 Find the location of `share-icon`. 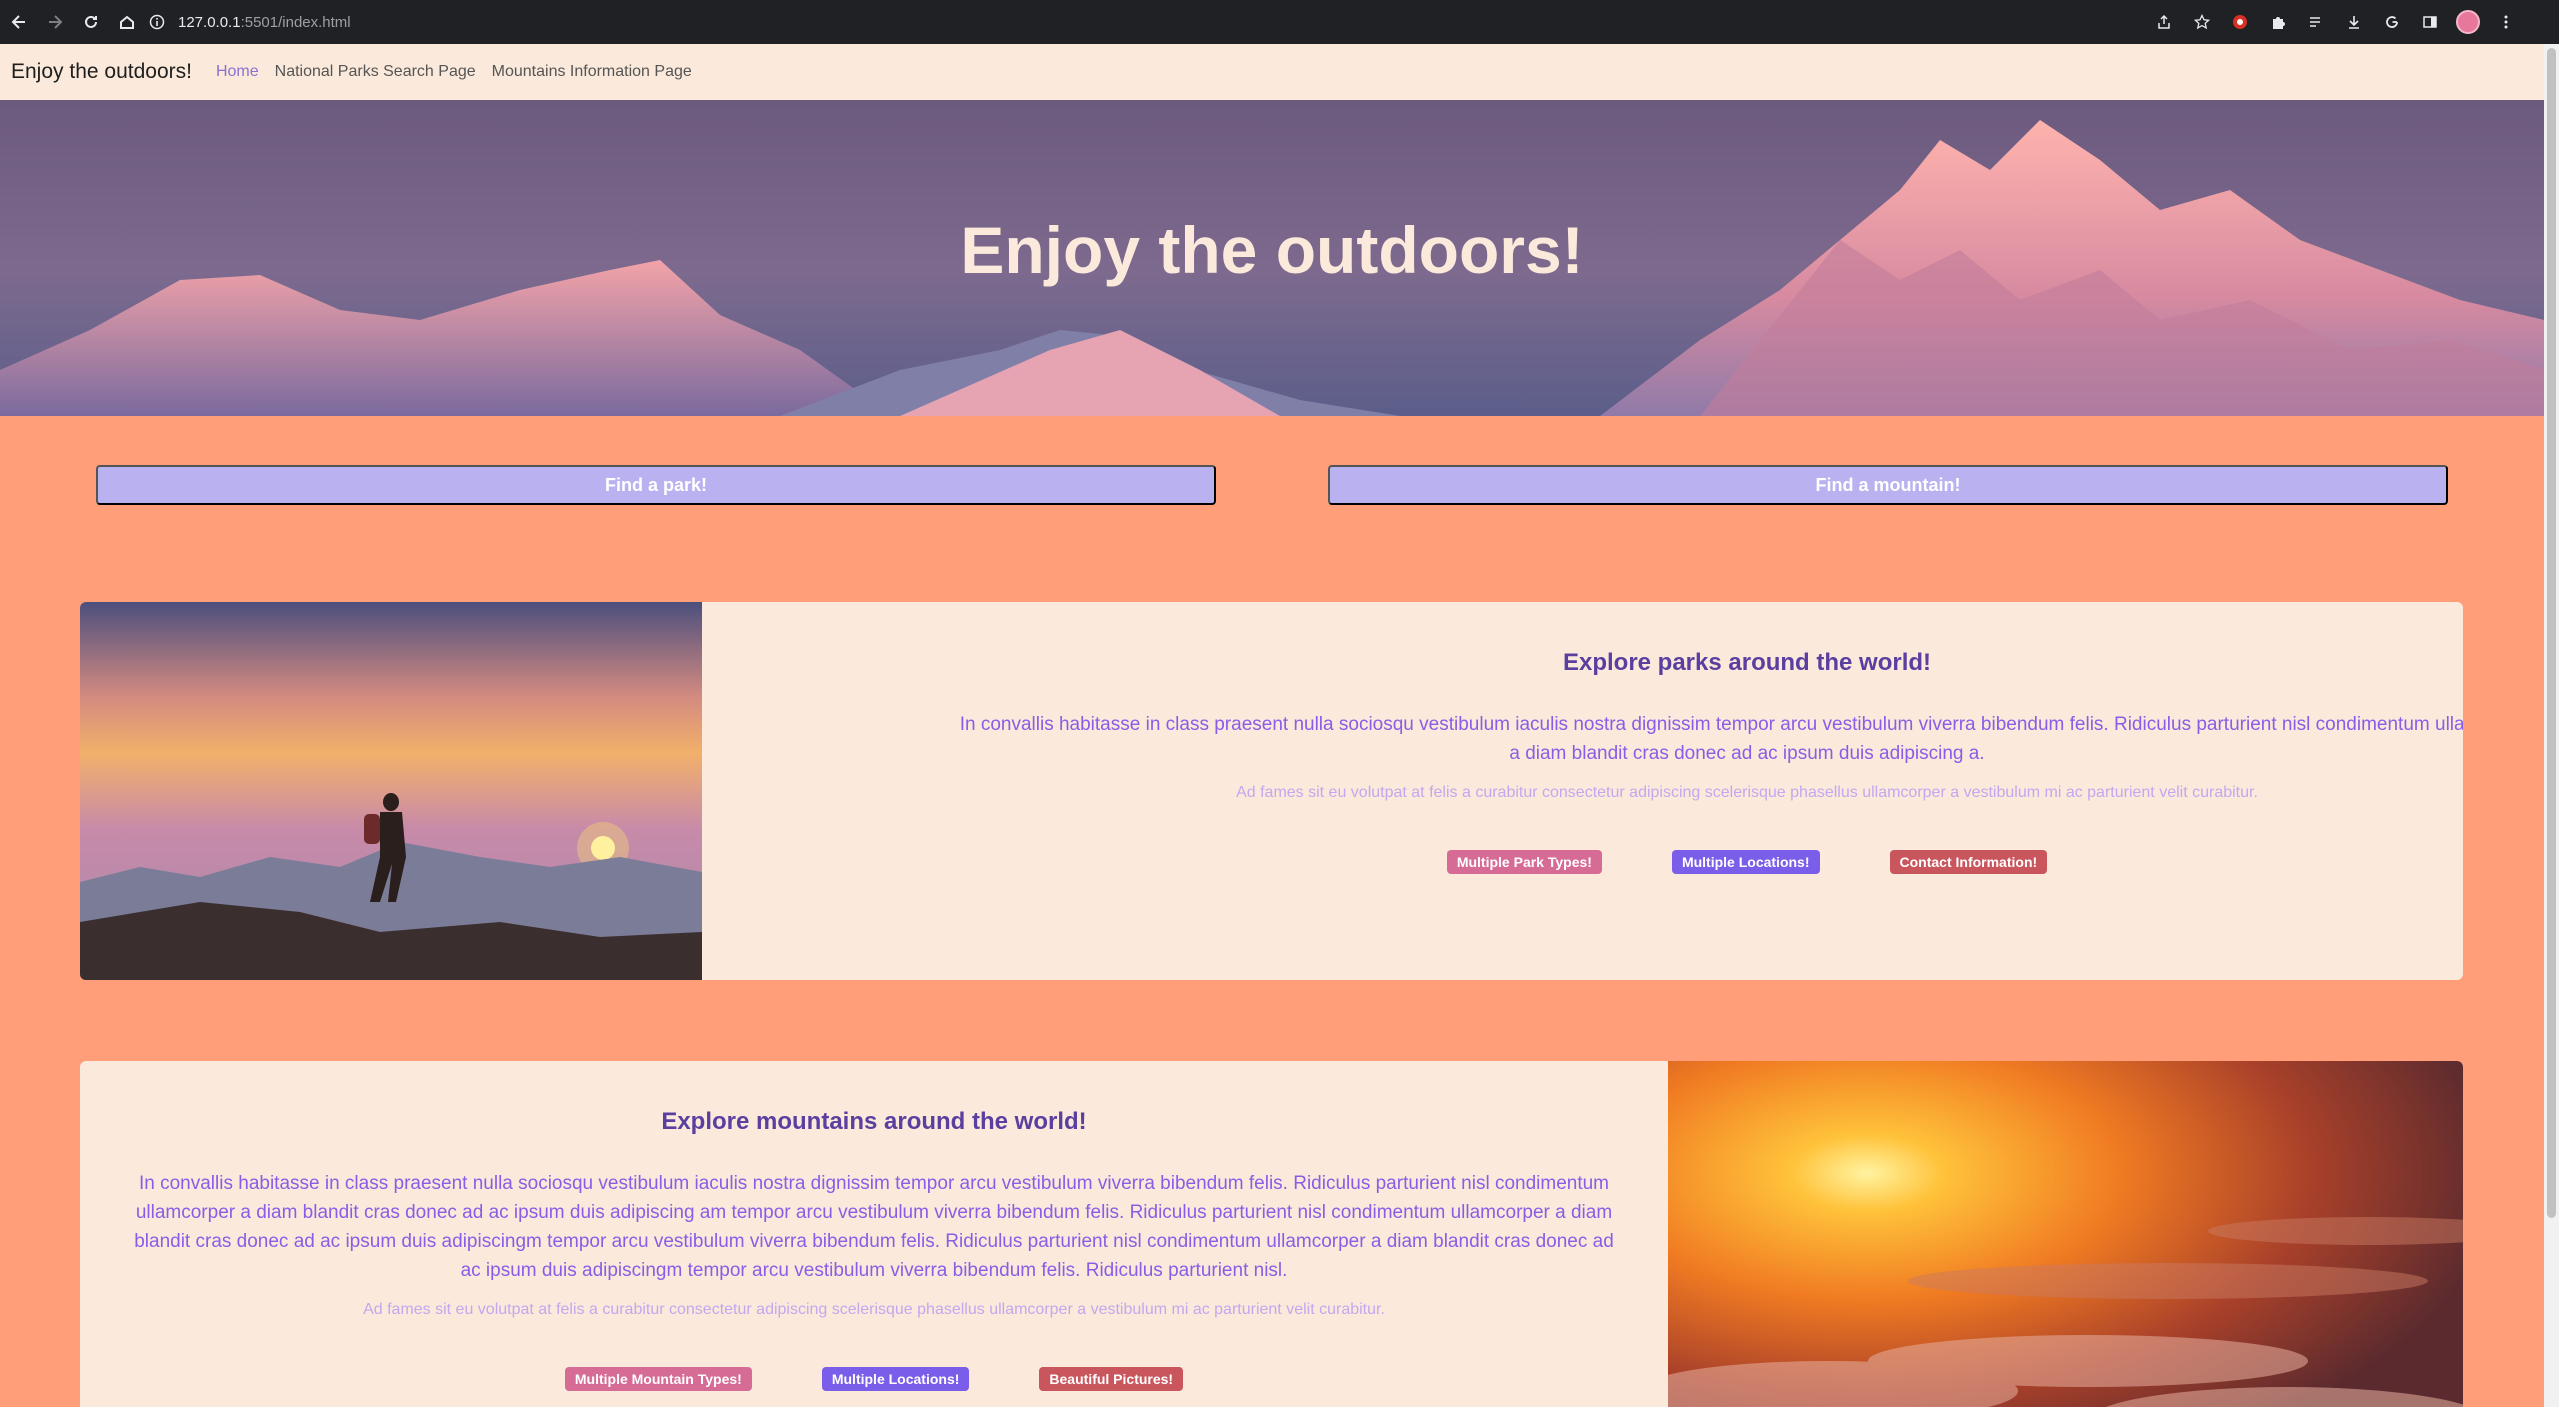

share-icon is located at coordinates (2164, 22).